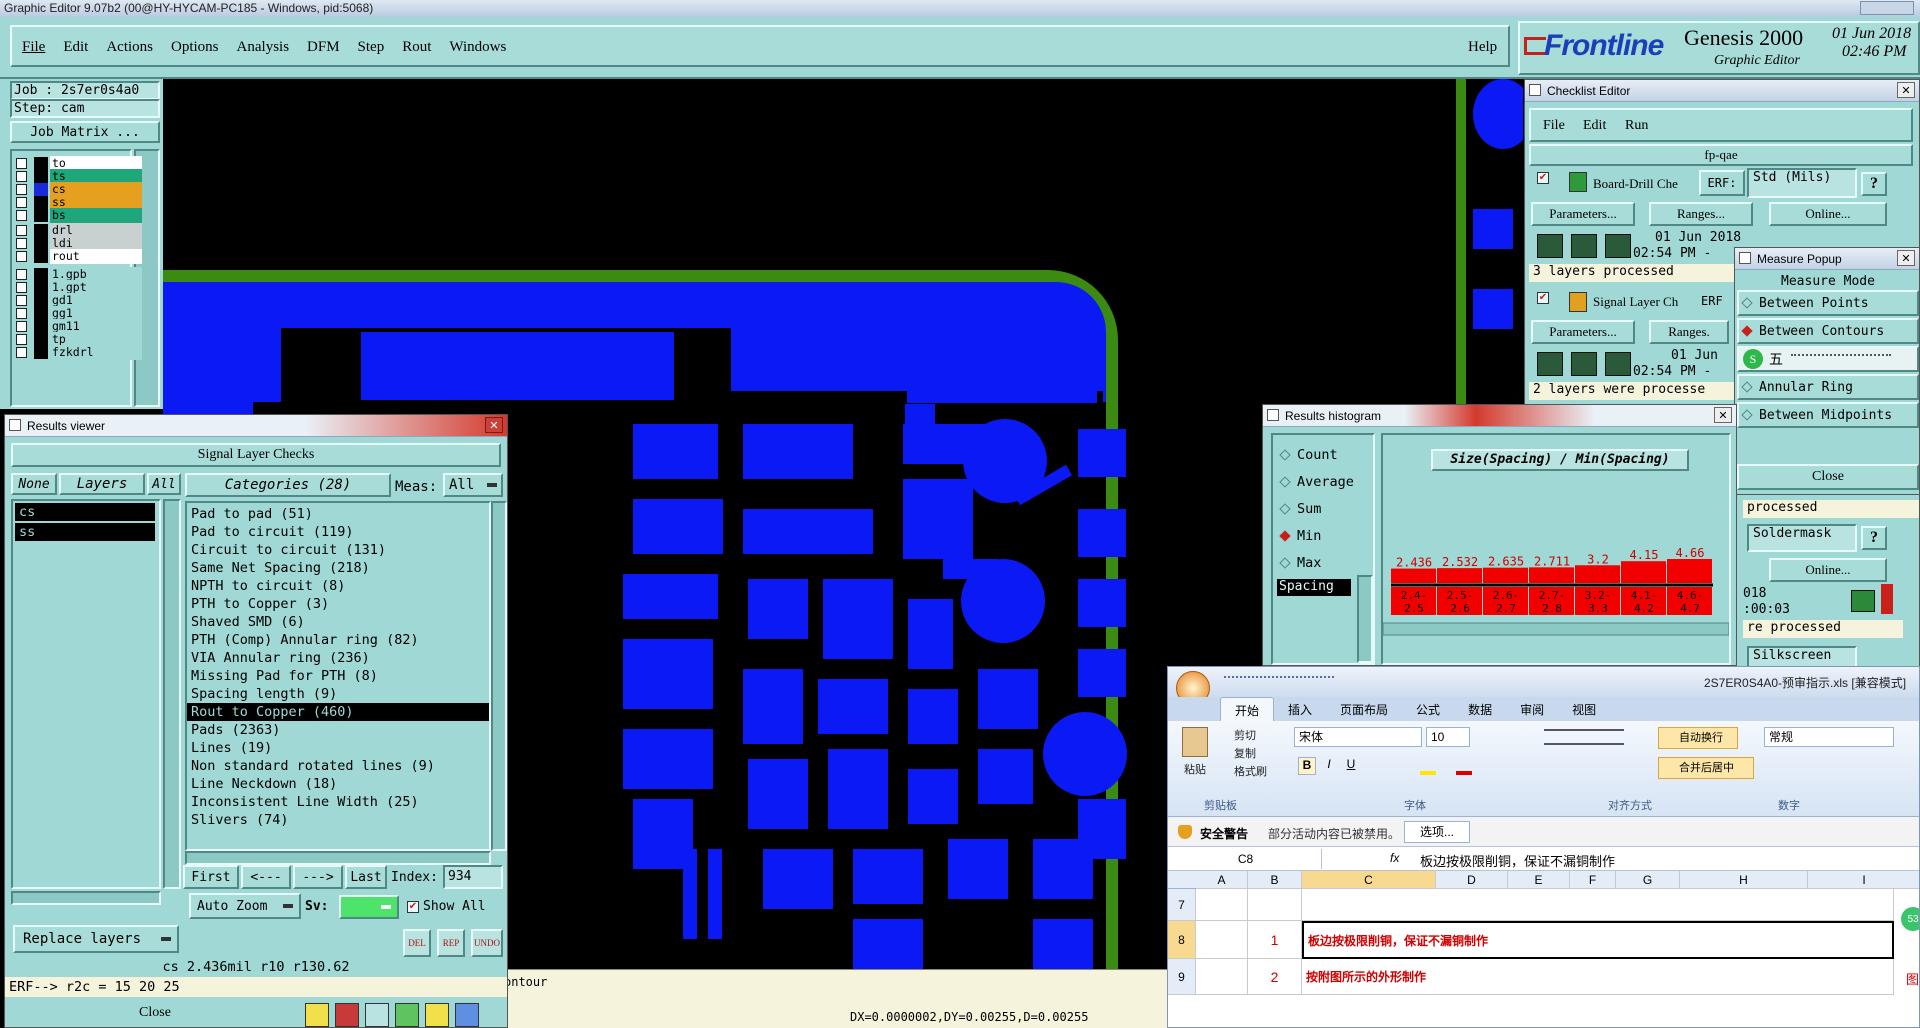  What do you see at coordinates (195, 47) in the screenshot?
I see `menu-options: Options` at bounding box center [195, 47].